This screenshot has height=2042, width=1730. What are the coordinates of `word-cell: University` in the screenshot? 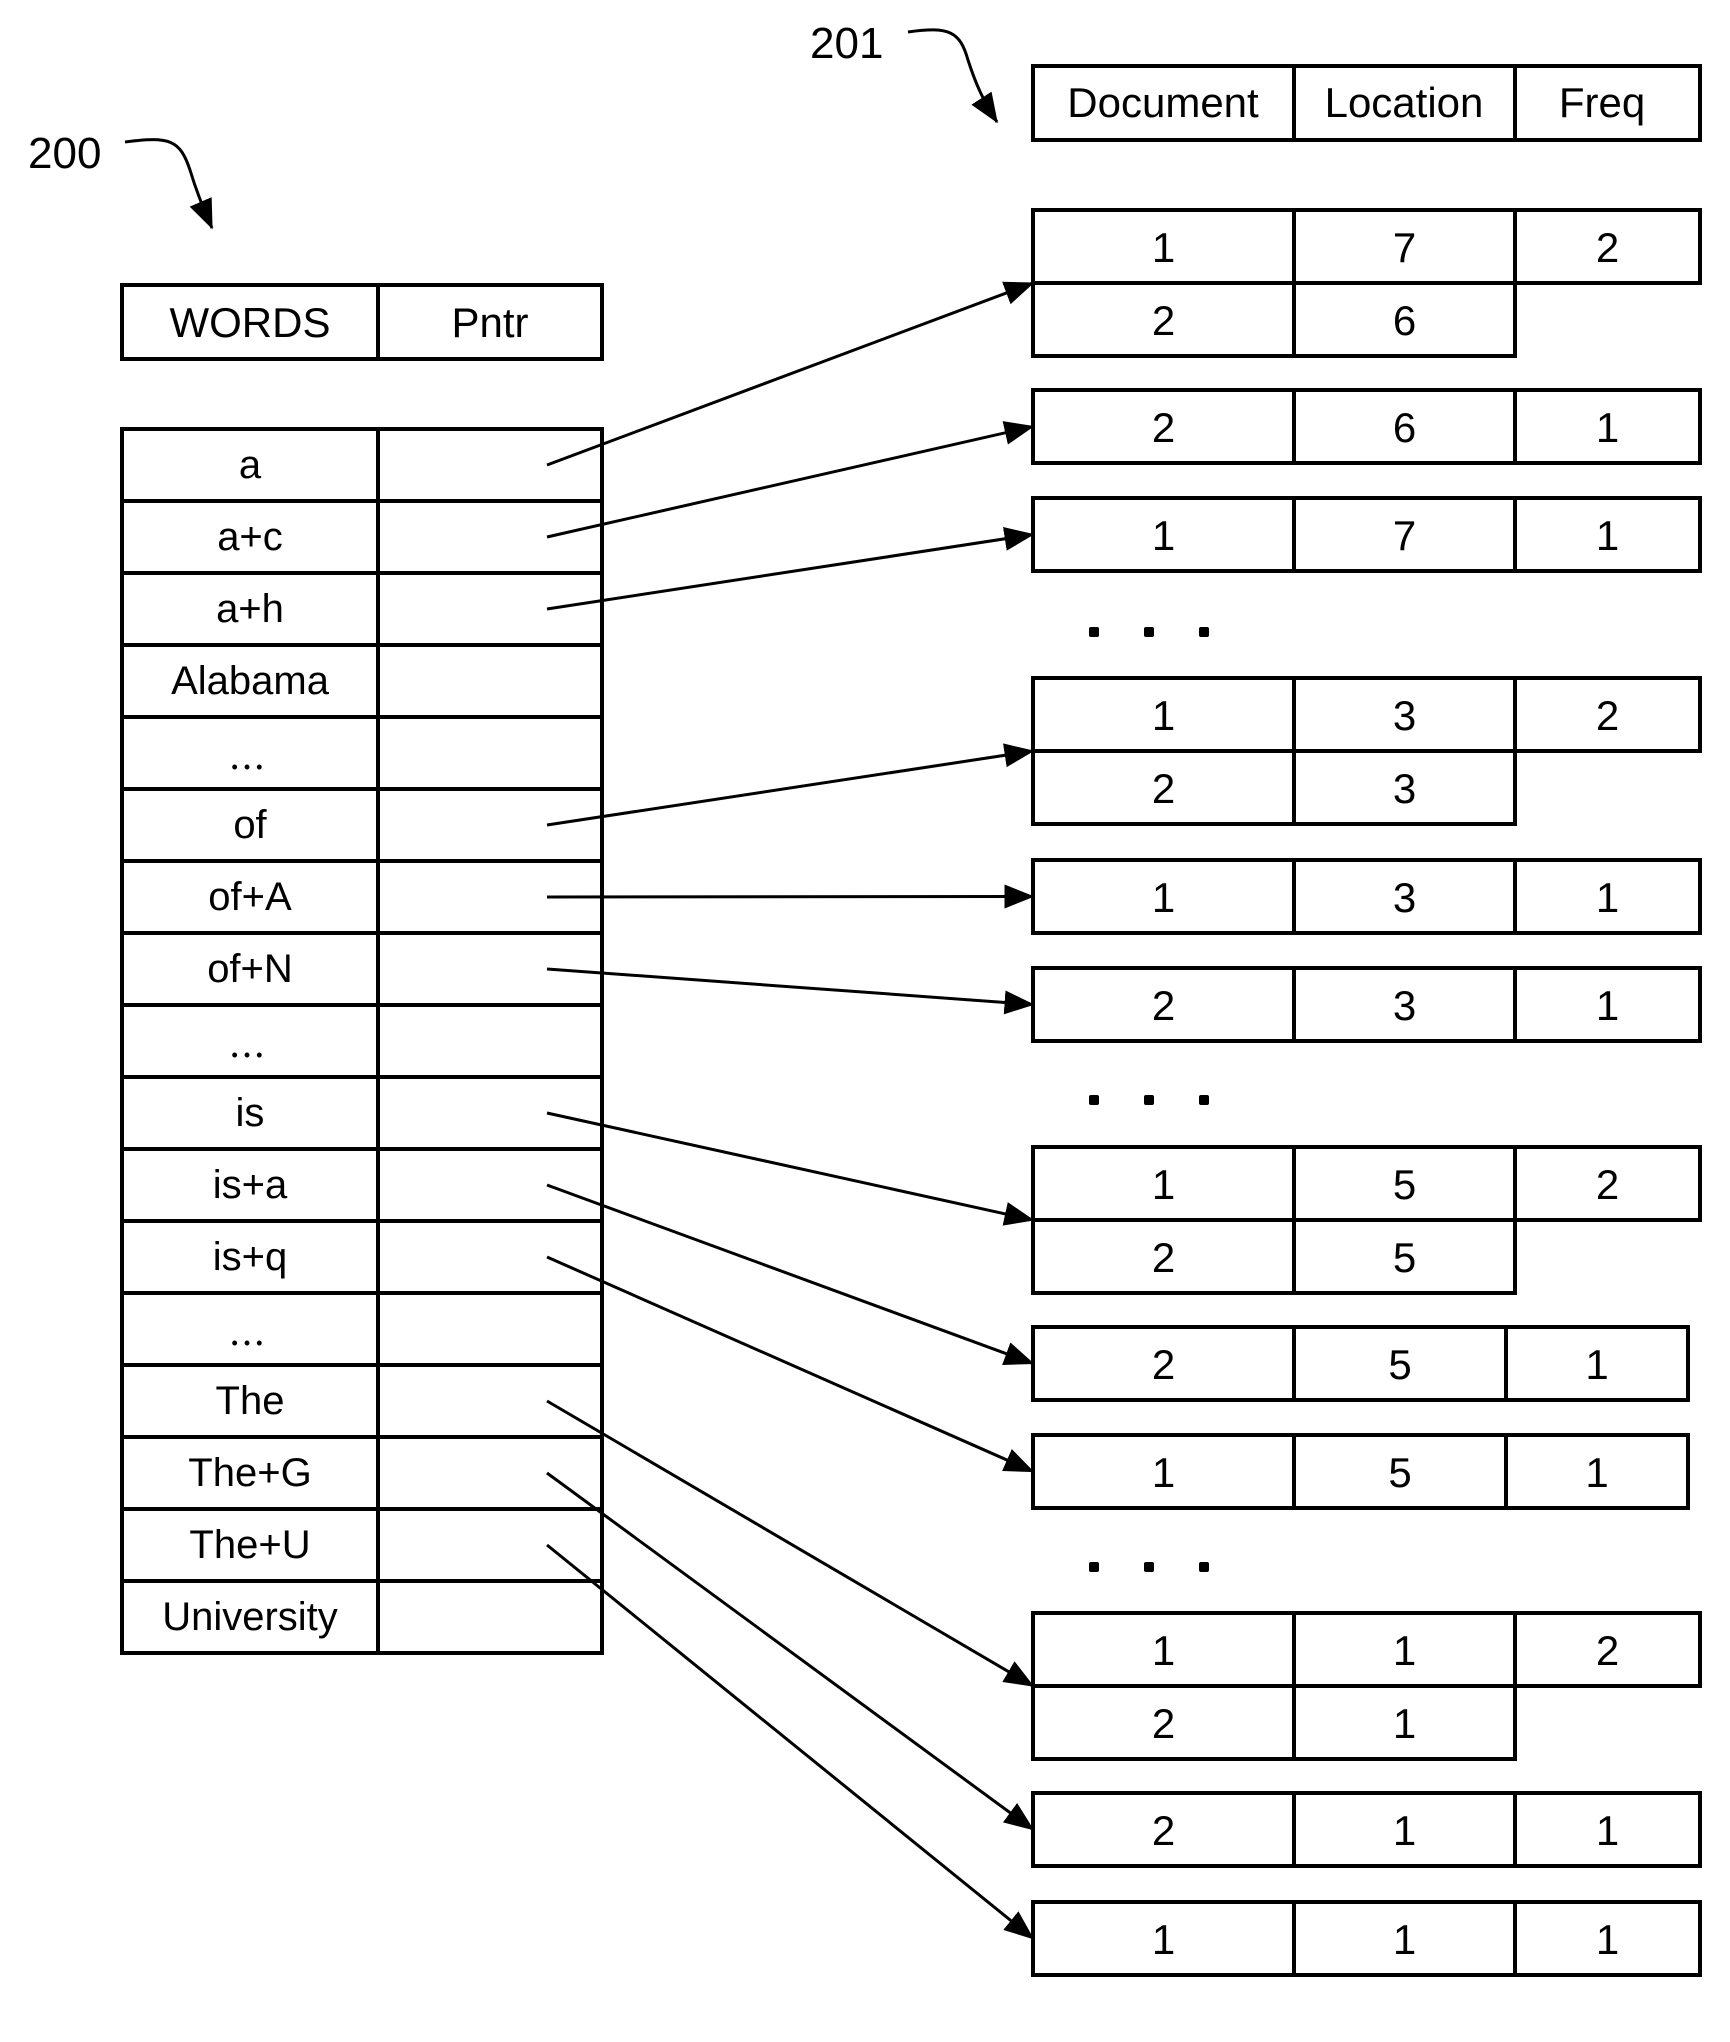 It's located at (250, 1617).